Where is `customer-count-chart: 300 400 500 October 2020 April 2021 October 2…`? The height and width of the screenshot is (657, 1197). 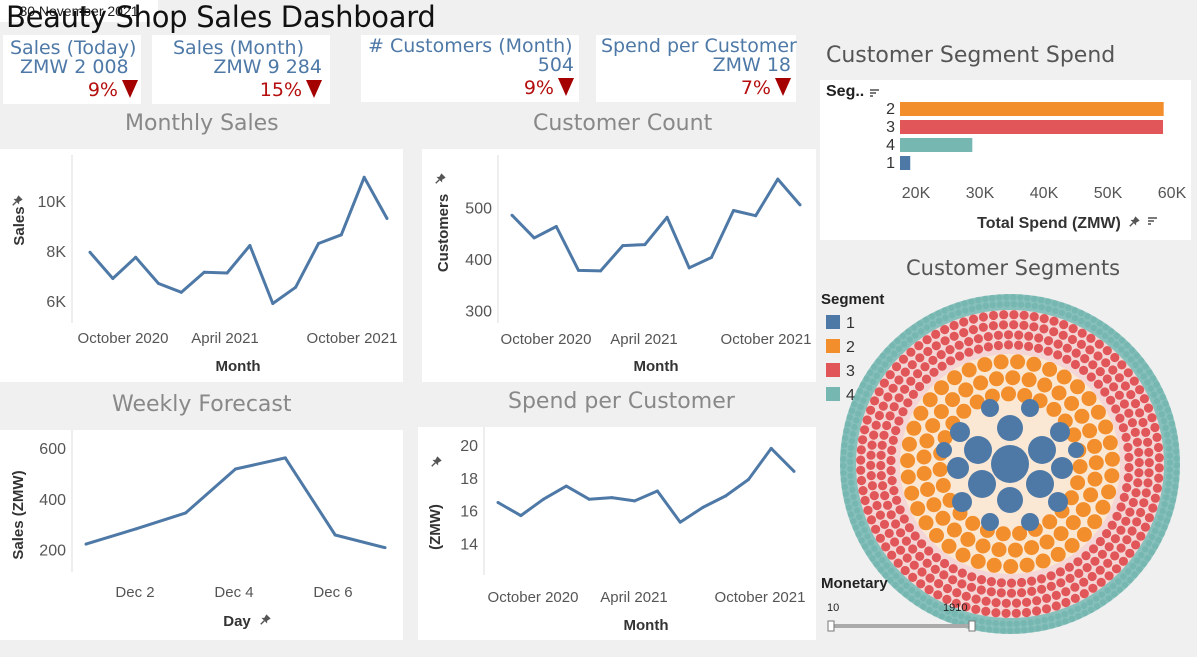 customer-count-chart: 300 400 500 October 2020 April 2021 October 2… is located at coordinates (619, 265).